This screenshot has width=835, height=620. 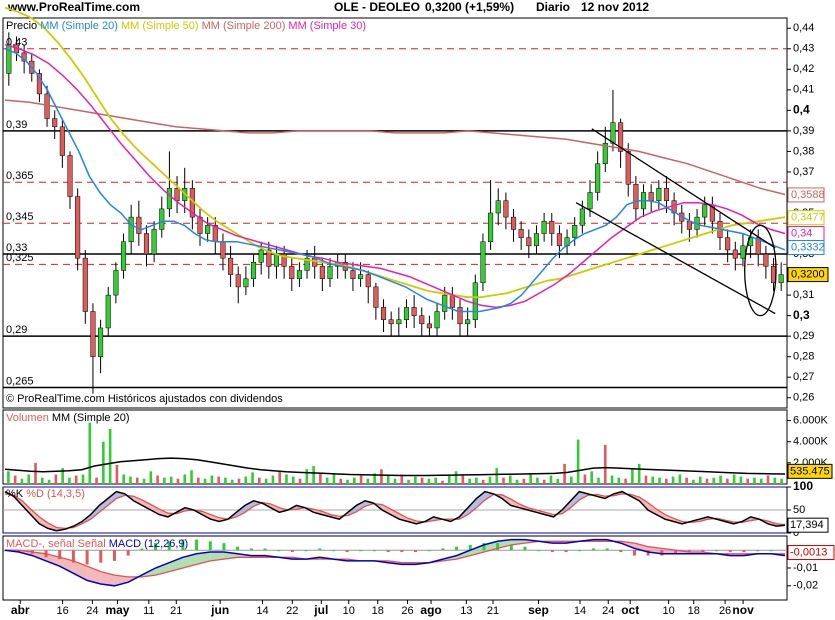 What do you see at coordinates (803, 486) in the screenshot?
I see `stoch-tick-label: 100` at bounding box center [803, 486].